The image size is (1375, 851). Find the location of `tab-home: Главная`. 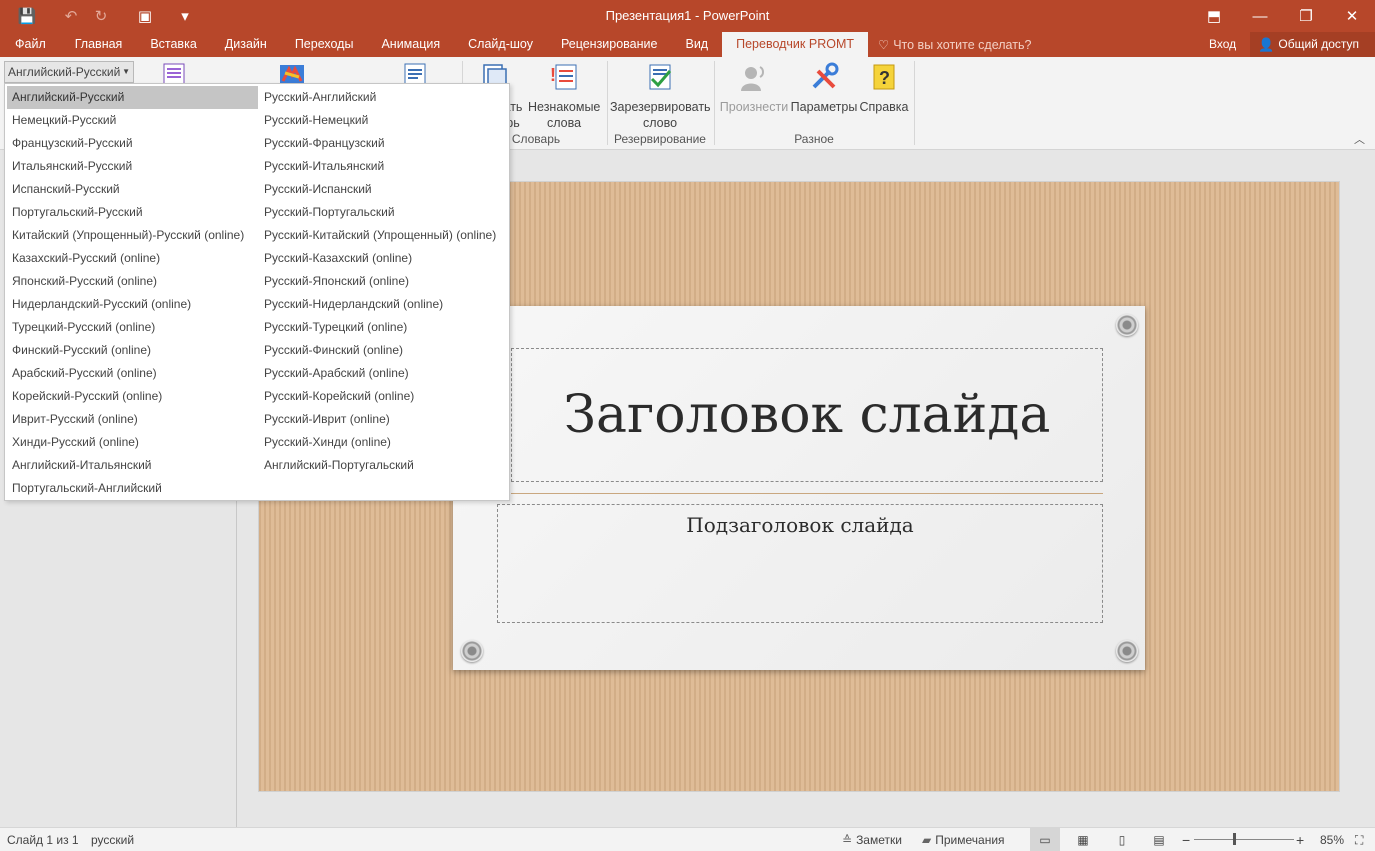

tab-home: Главная is located at coordinates (99, 44).